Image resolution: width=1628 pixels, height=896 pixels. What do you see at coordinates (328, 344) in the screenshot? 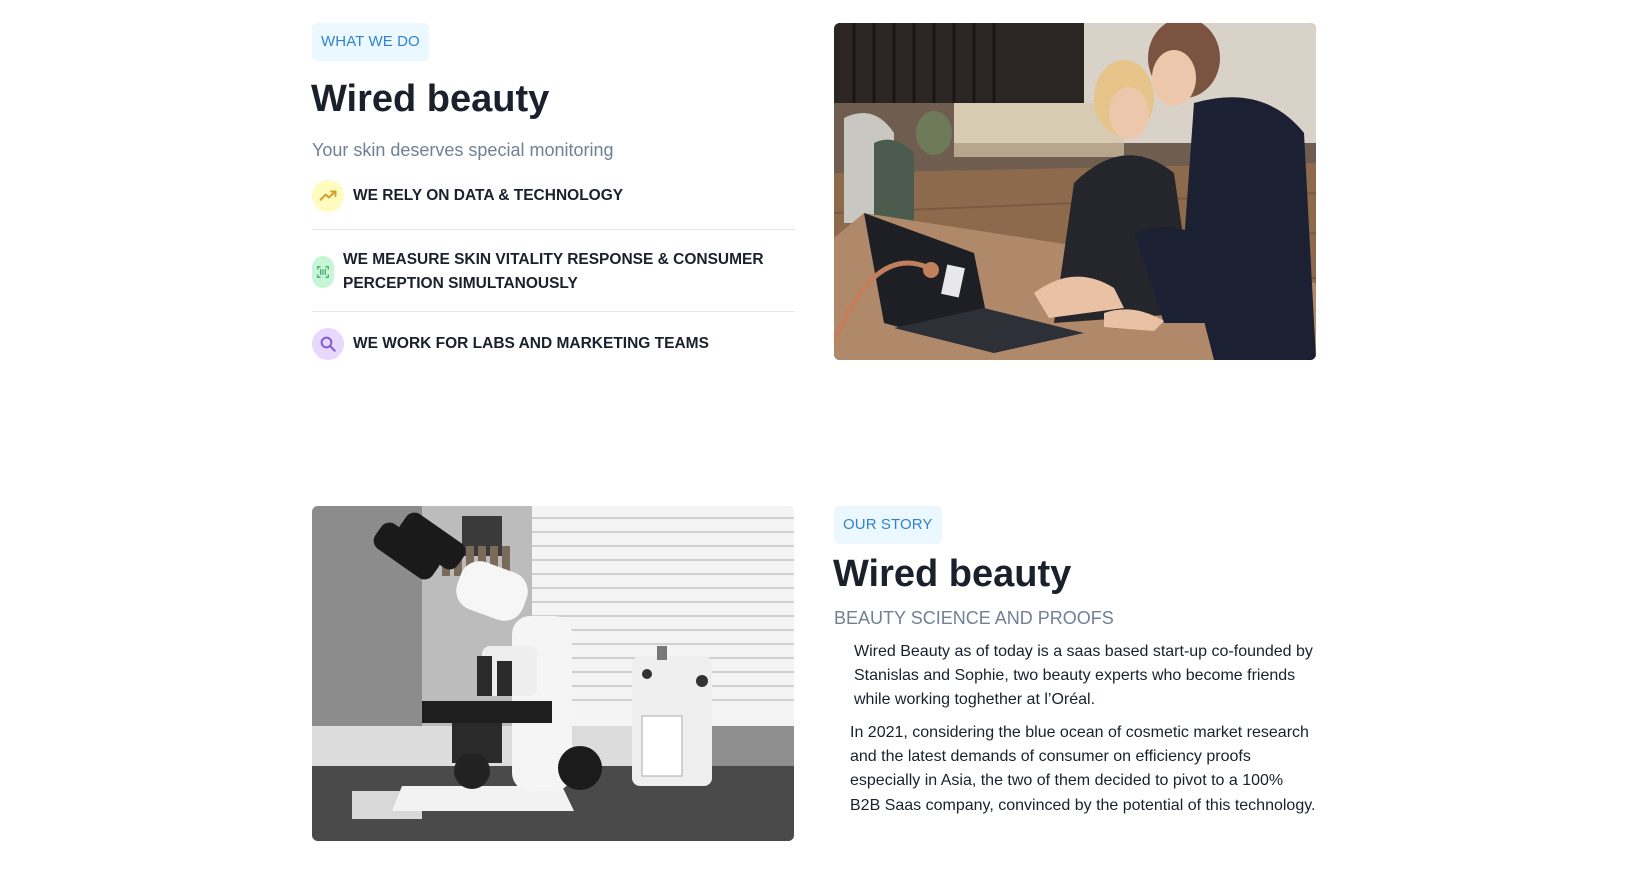
I see `search-icon` at bounding box center [328, 344].